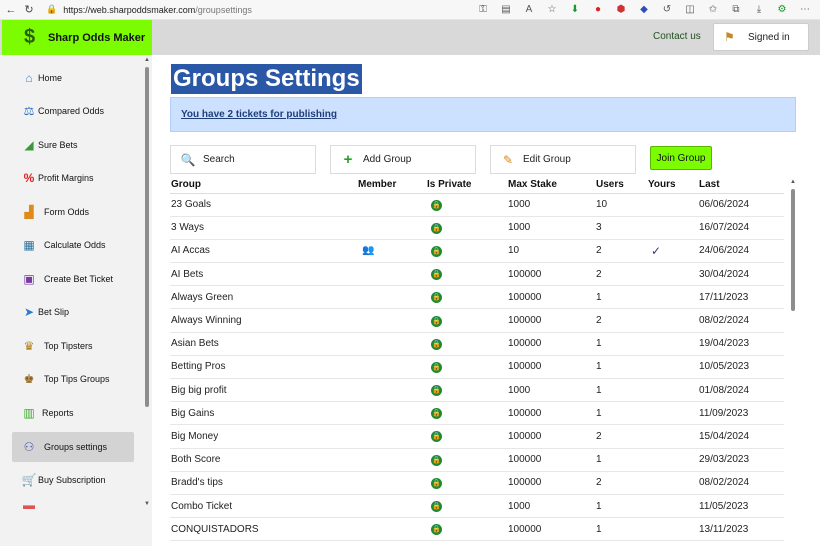  Describe the element at coordinates (263, 251) in the screenshot. I see `group-name-cell: AI Accas` at that location.